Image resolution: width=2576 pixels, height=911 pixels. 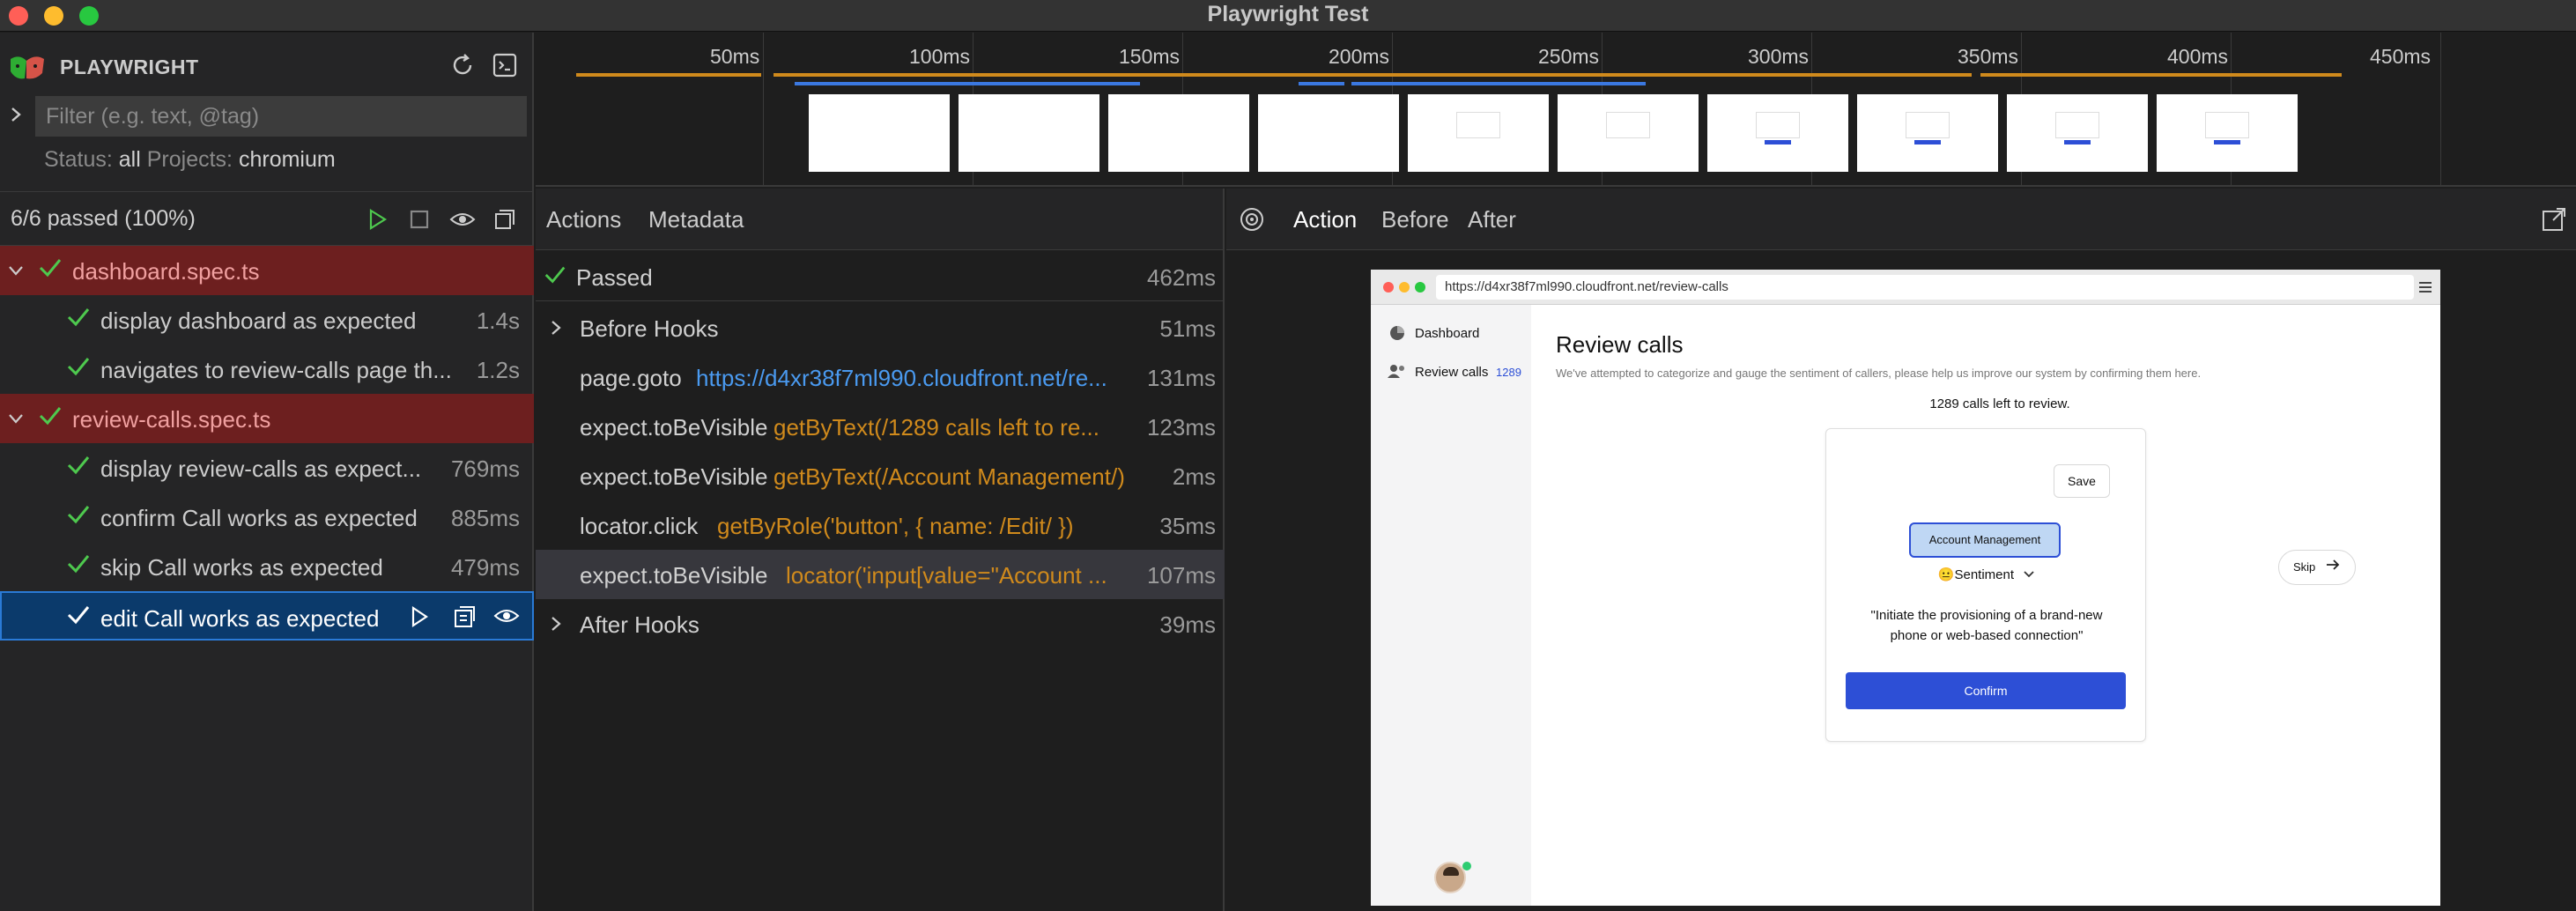 What do you see at coordinates (377, 219) in the screenshot?
I see `run-all-icon` at bounding box center [377, 219].